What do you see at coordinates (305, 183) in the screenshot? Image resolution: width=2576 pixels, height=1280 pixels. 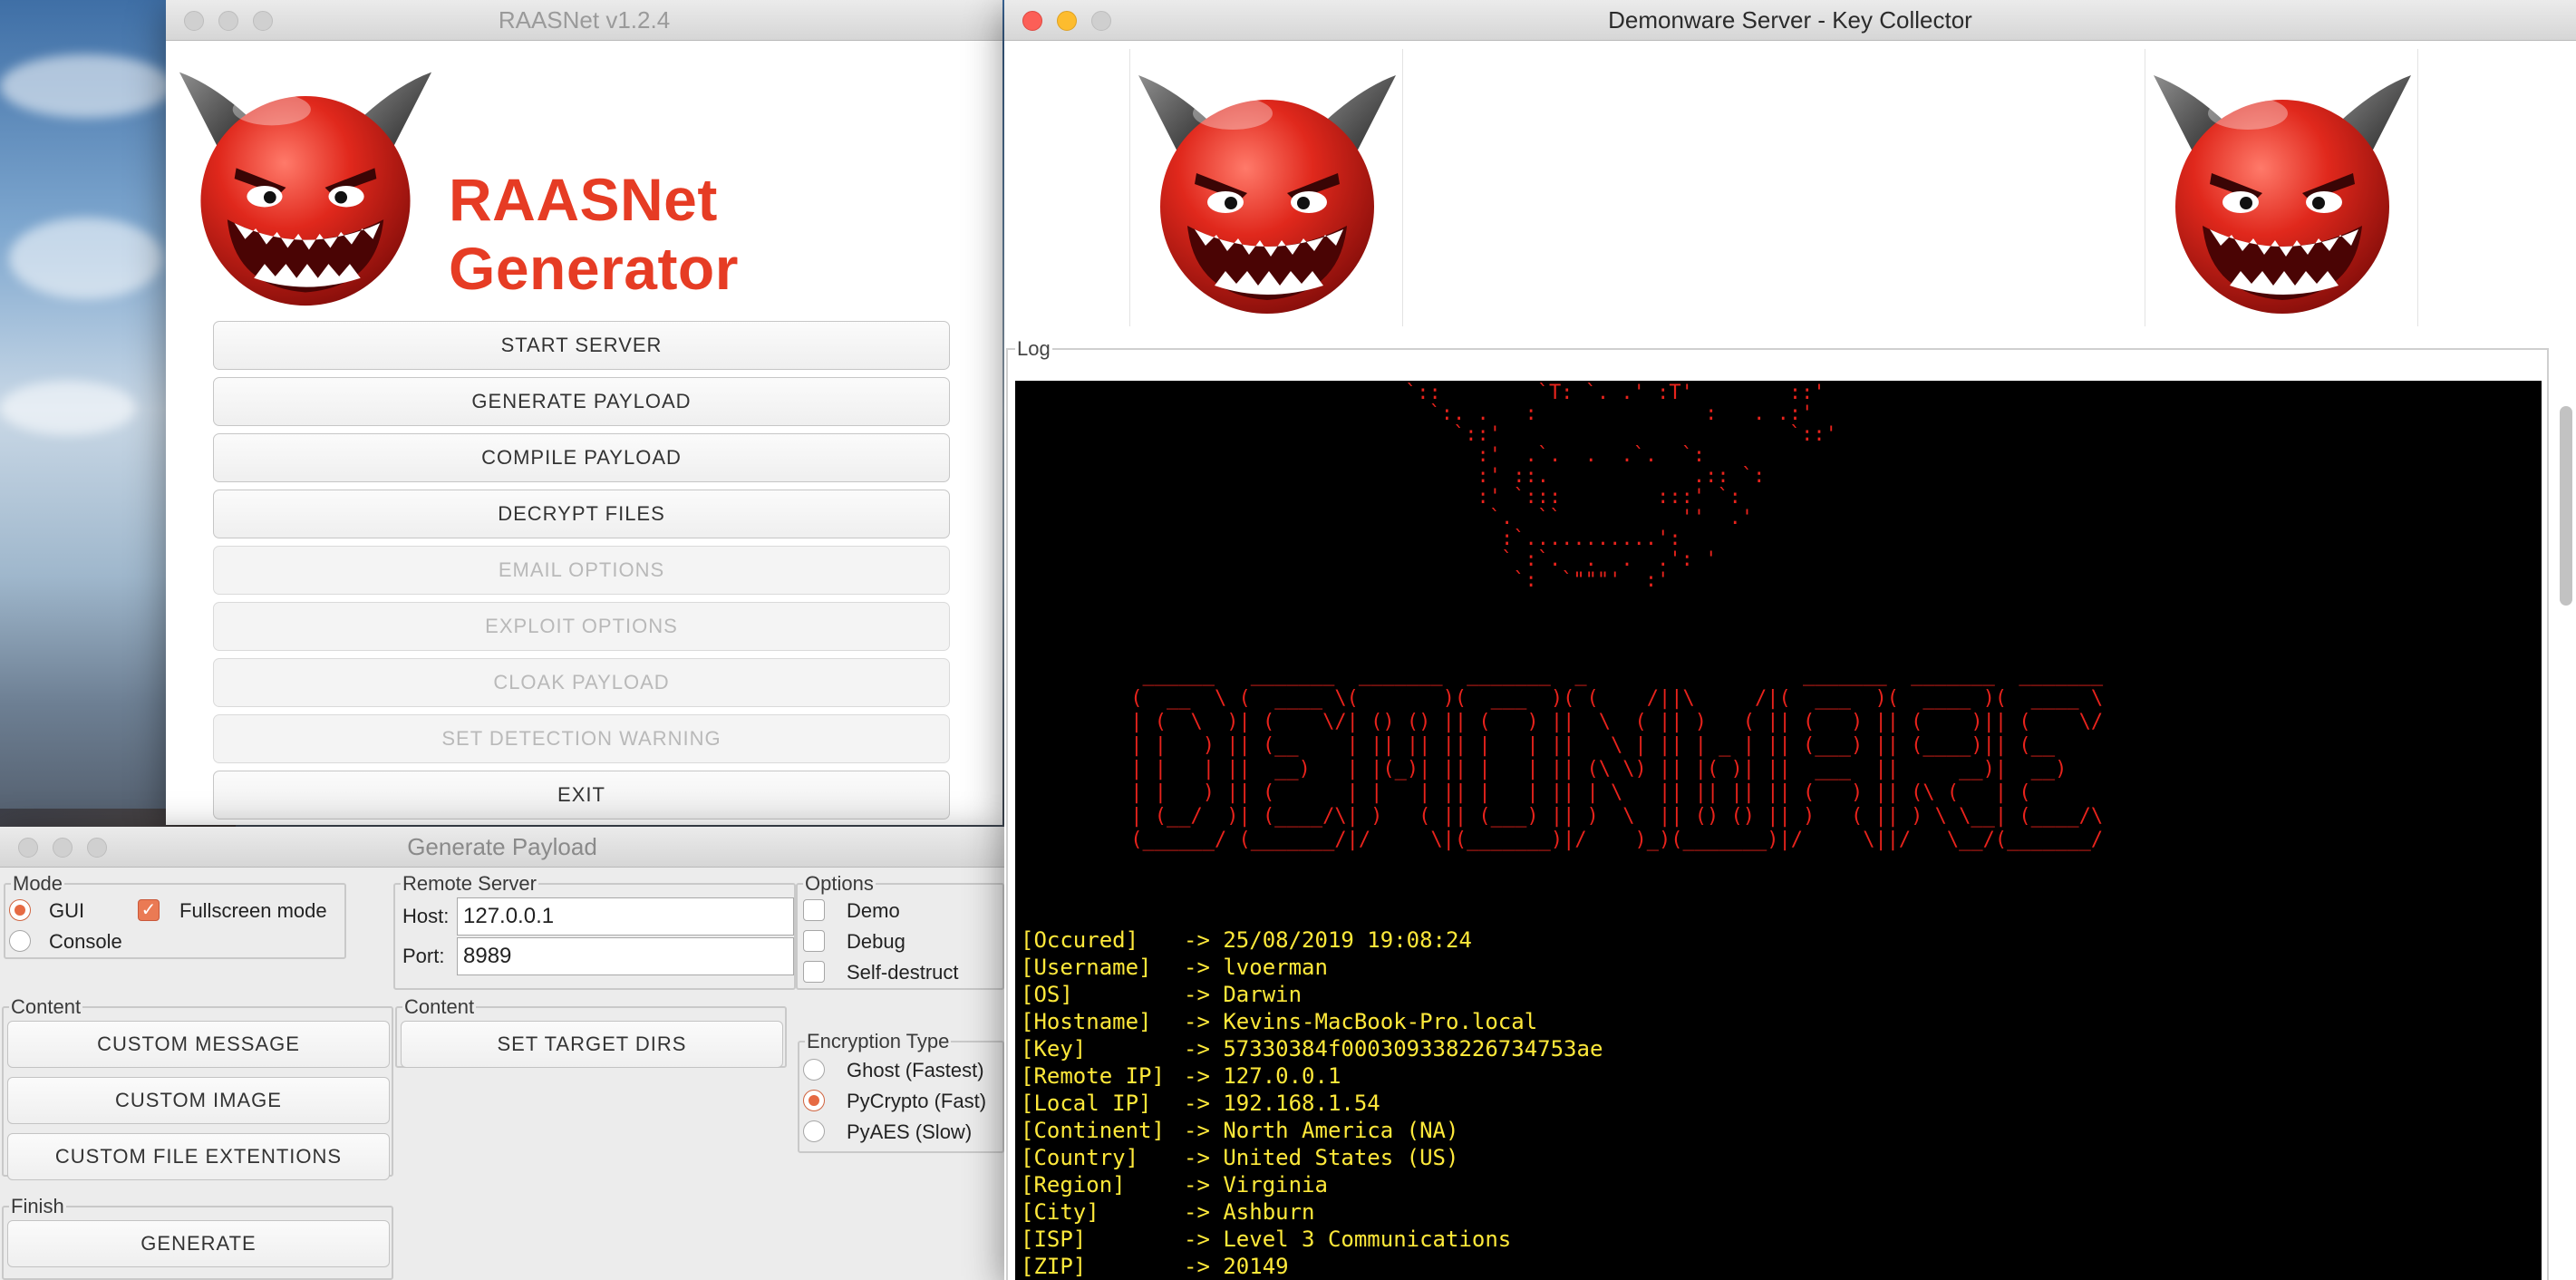 I see `devil-logo-icon` at bounding box center [305, 183].